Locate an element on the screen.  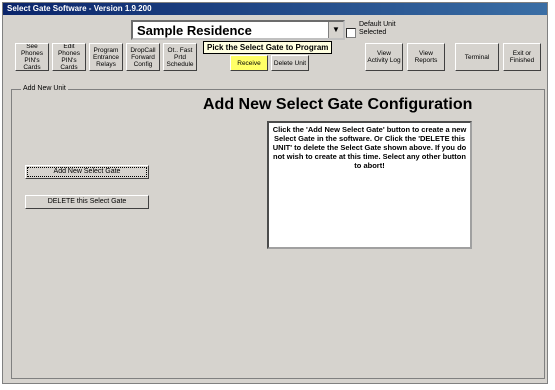
page-title: Add New Select Gate Configuration is located at coordinates (338, 104).